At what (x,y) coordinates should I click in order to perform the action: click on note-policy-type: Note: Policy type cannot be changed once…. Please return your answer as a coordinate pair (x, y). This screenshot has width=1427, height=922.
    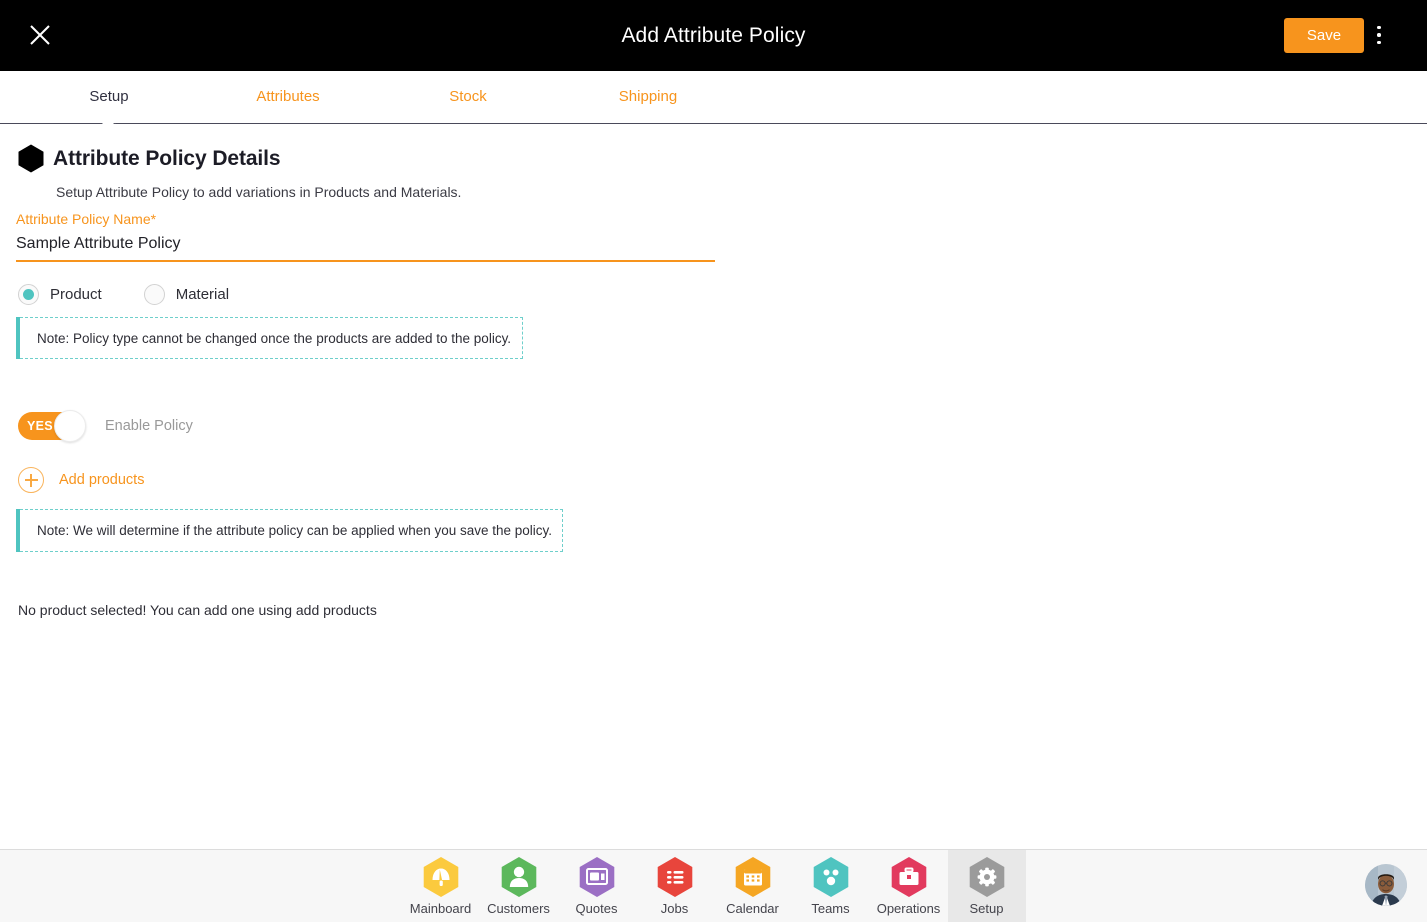
    Looking at the image, I should click on (269, 338).